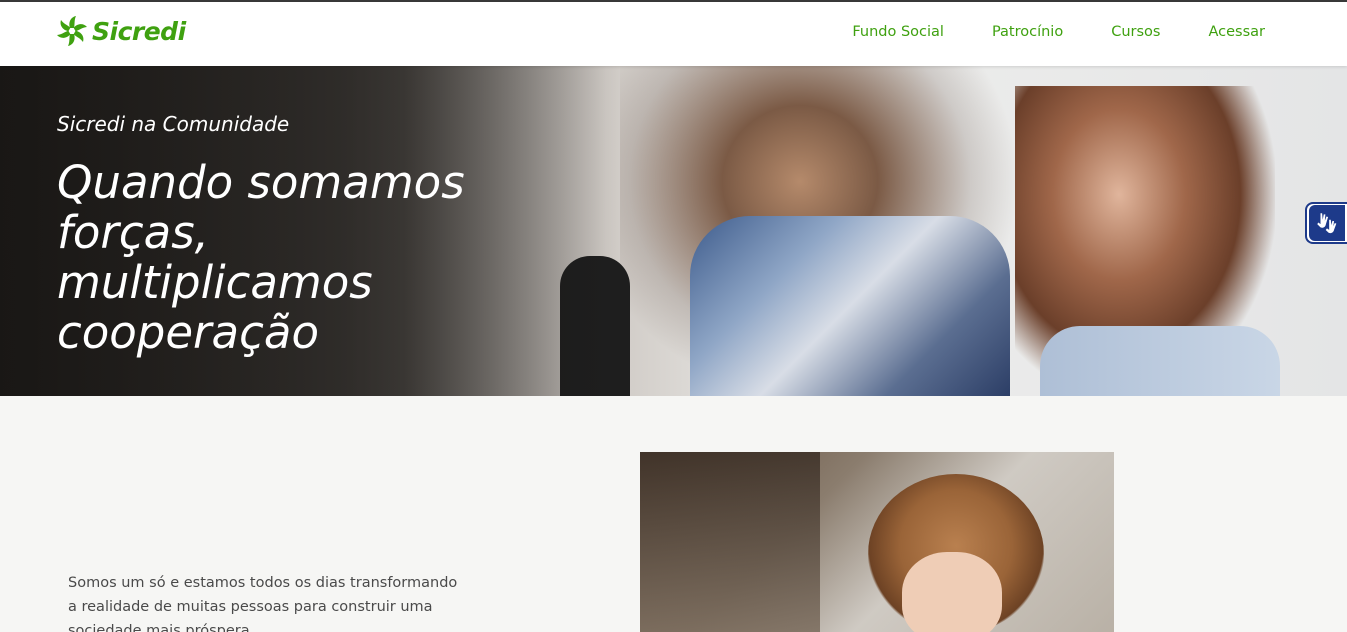 The image size is (1347, 632). What do you see at coordinates (952, 592) in the screenshot?
I see `photo-face-shape` at bounding box center [952, 592].